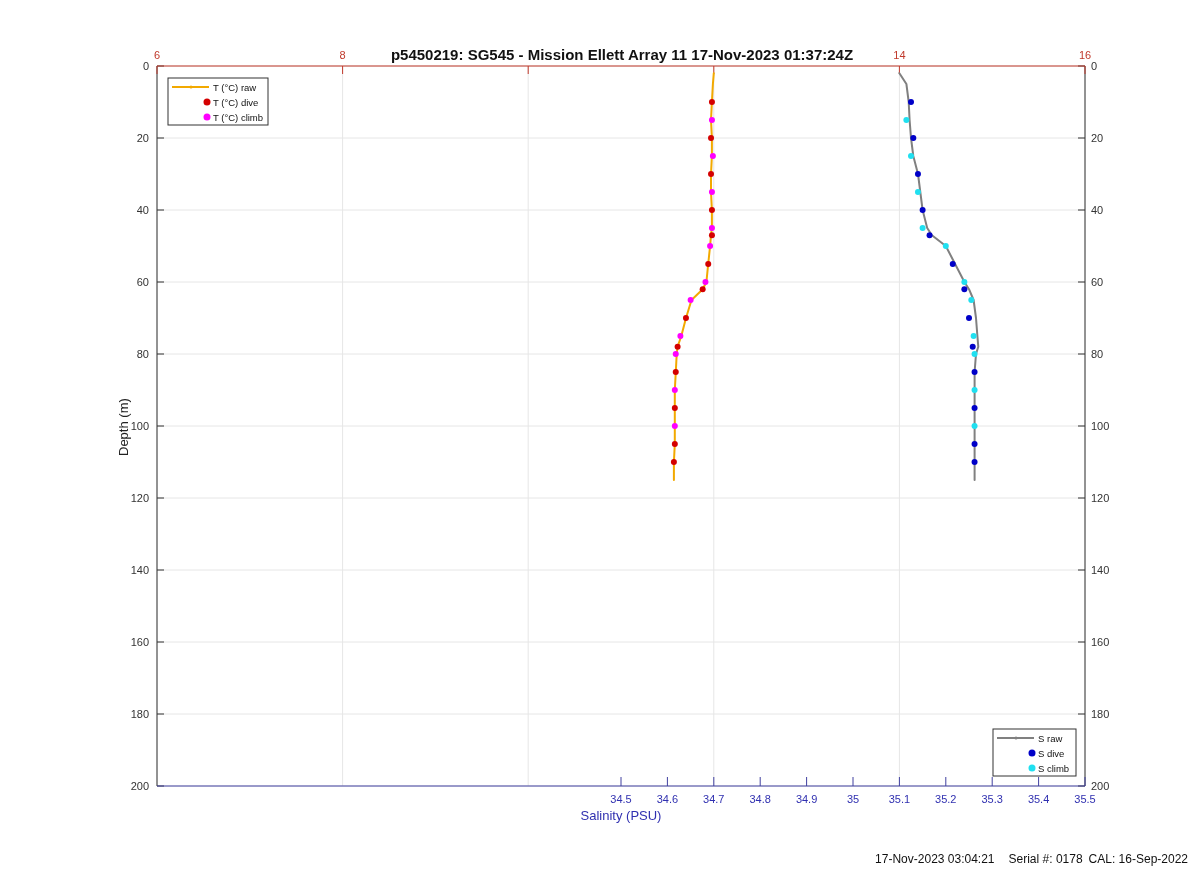  What do you see at coordinates (1045, 859) in the screenshot?
I see `serial-text: Serial #: 0178` at bounding box center [1045, 859].